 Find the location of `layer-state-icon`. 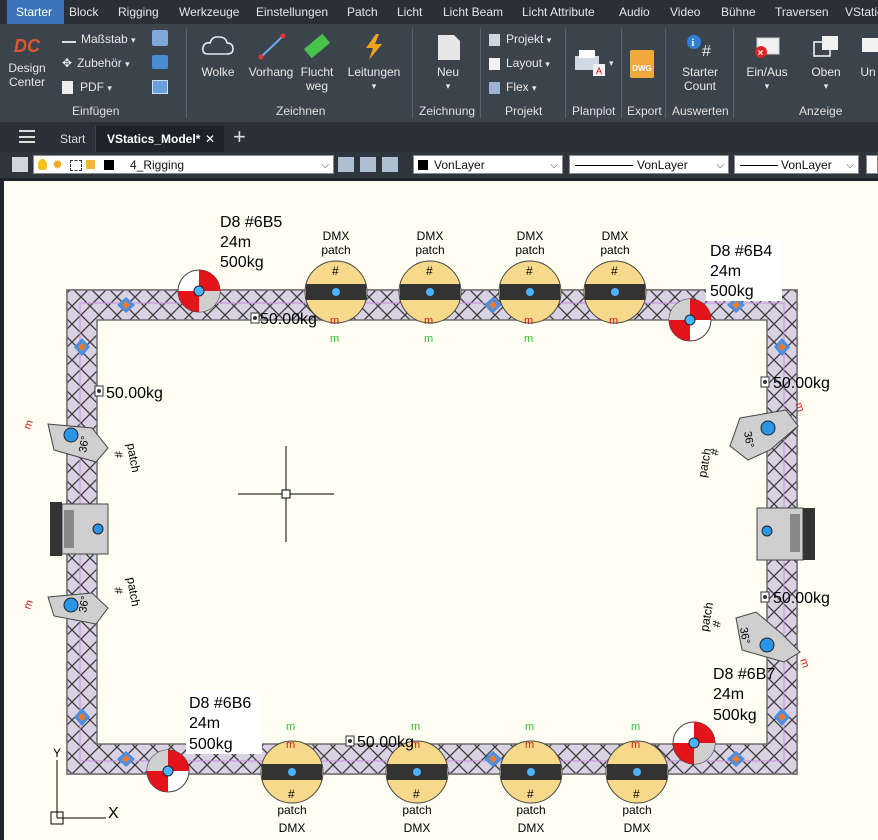

layer-state-icon is located at coordinates (346, 164).